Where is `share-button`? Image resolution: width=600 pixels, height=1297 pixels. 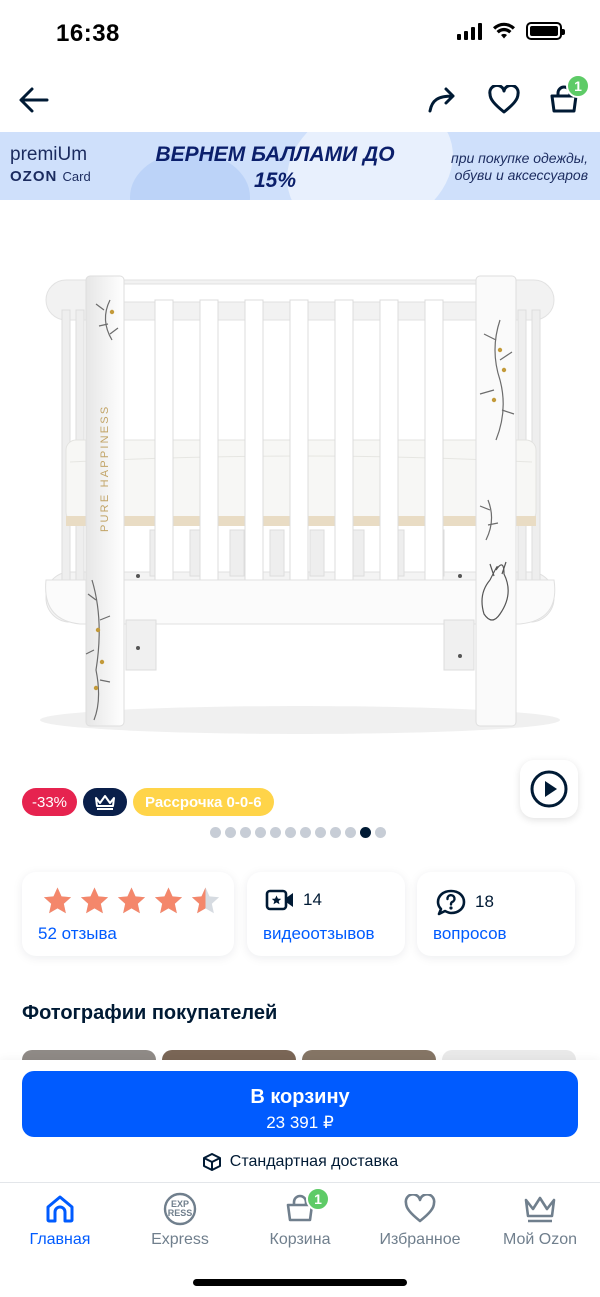 share-button is located at coordinates (442, 100).